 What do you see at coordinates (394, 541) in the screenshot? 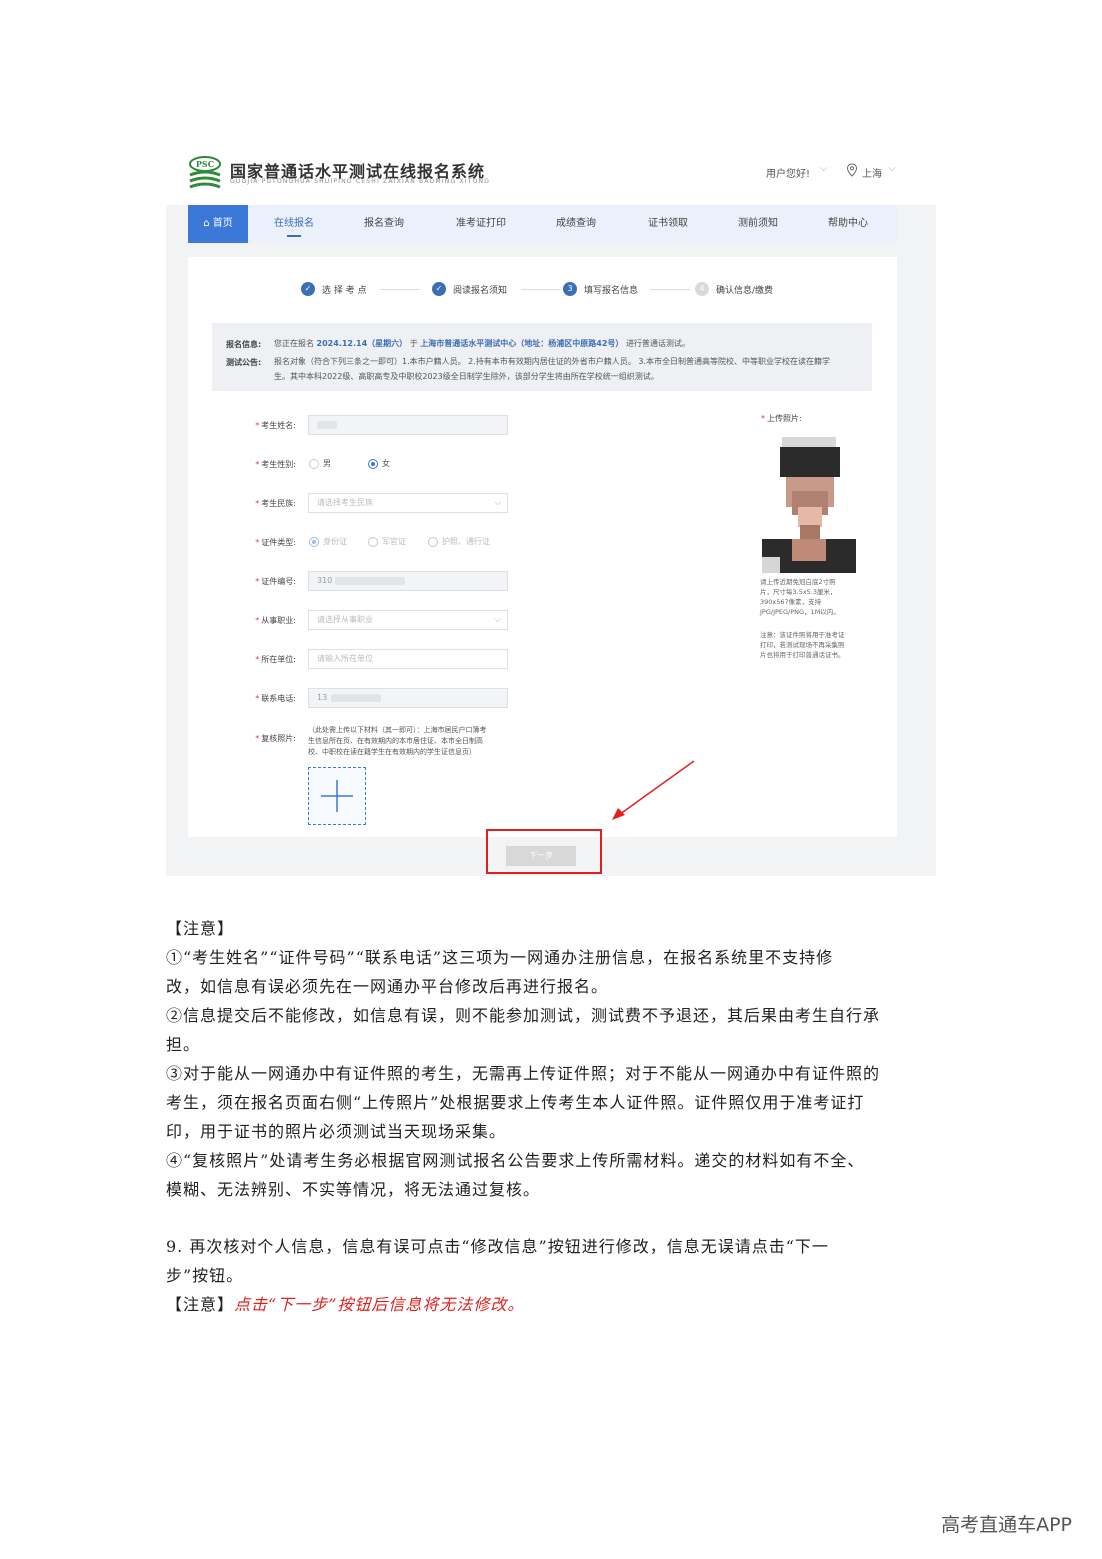
I see `idtype-military-label: 军官证` at bounding box center [394, 541].